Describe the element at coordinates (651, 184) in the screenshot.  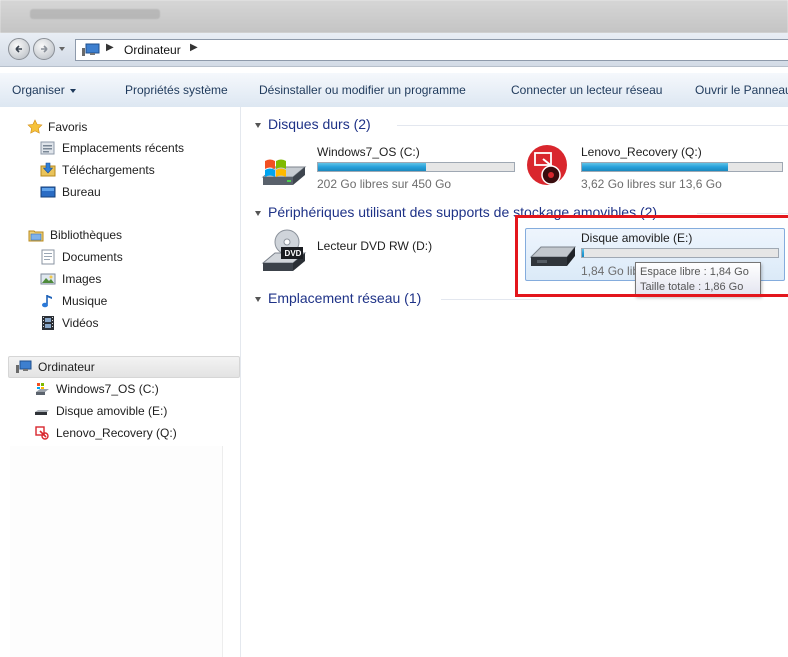
I see `drive-q-free-space: 3,62 Go libres sur 13,6 Go` at that location.